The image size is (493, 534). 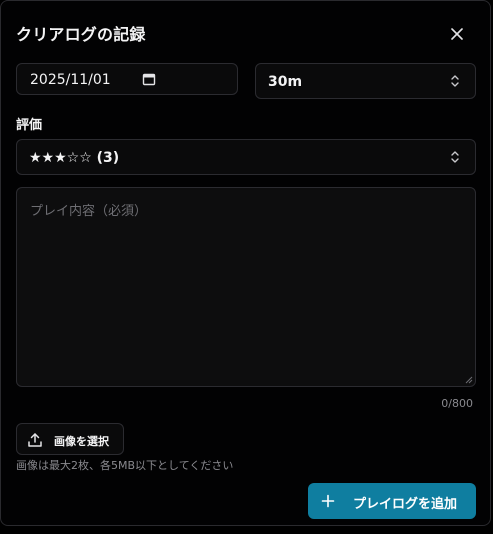 What do you see at coordinates (81, 441) in the screenshot?
I see `select-image-label: 画像を選択` at bounding box center [81, 441].